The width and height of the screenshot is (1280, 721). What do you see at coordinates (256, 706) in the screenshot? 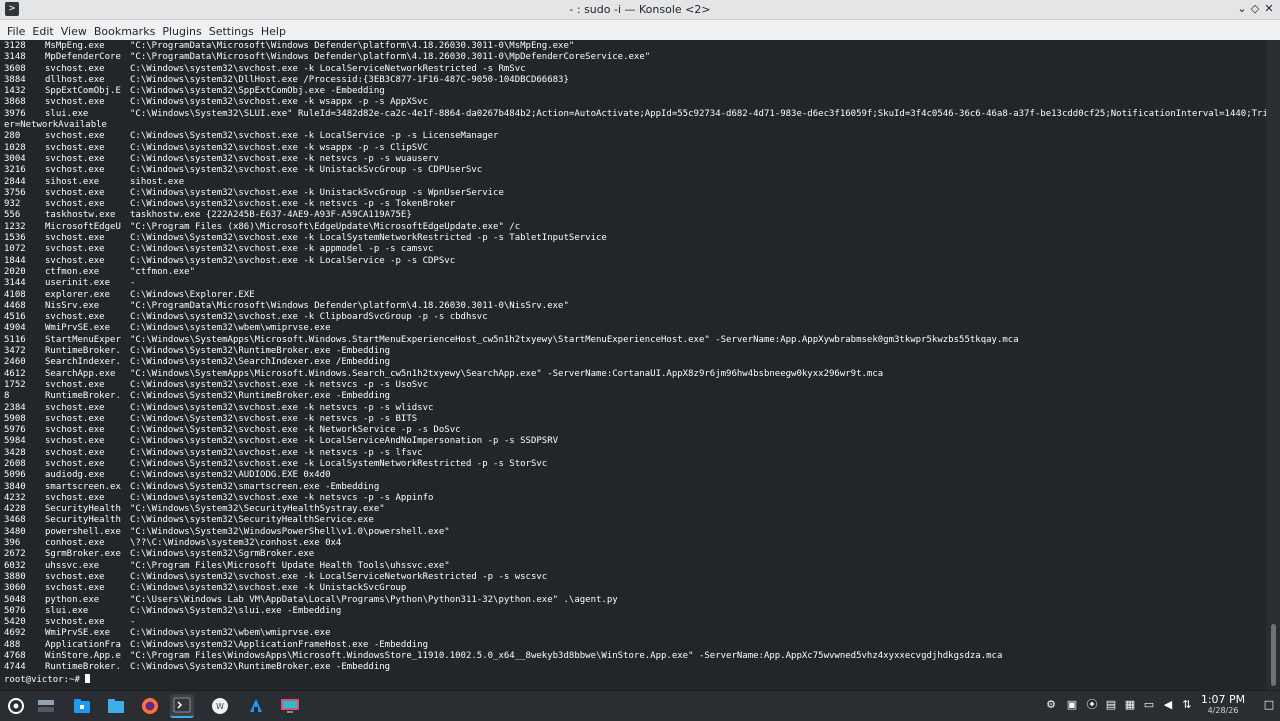
I see `editor-icon` at bounding box center [256, 706].